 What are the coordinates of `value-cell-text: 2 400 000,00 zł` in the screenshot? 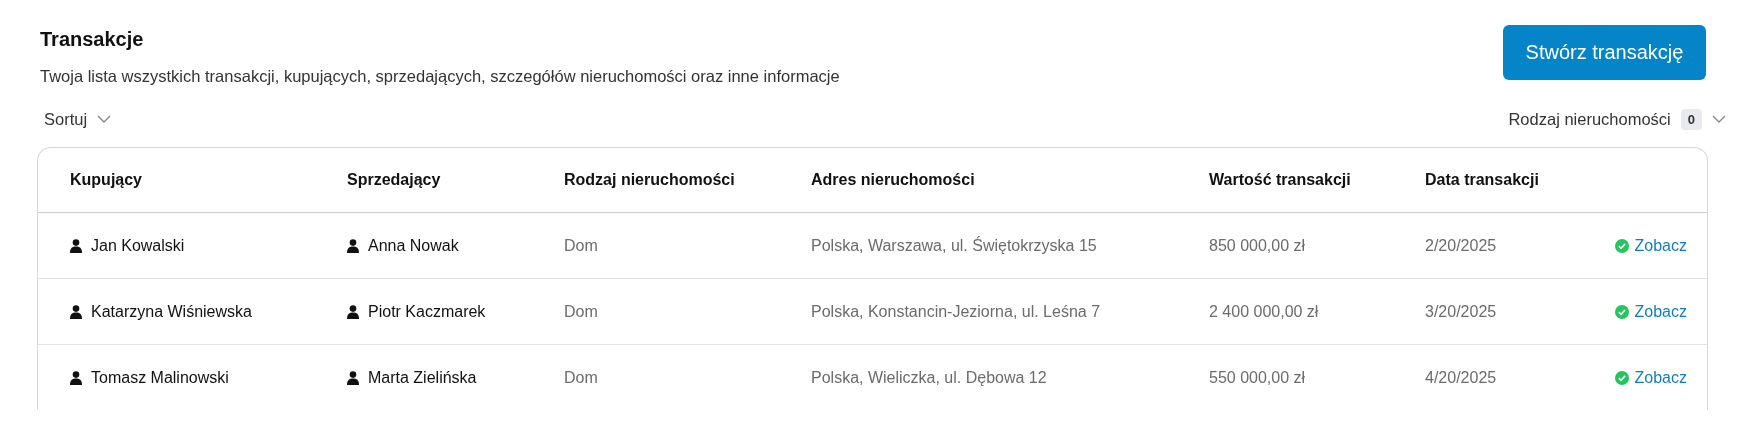 It's located at (1264, 311).